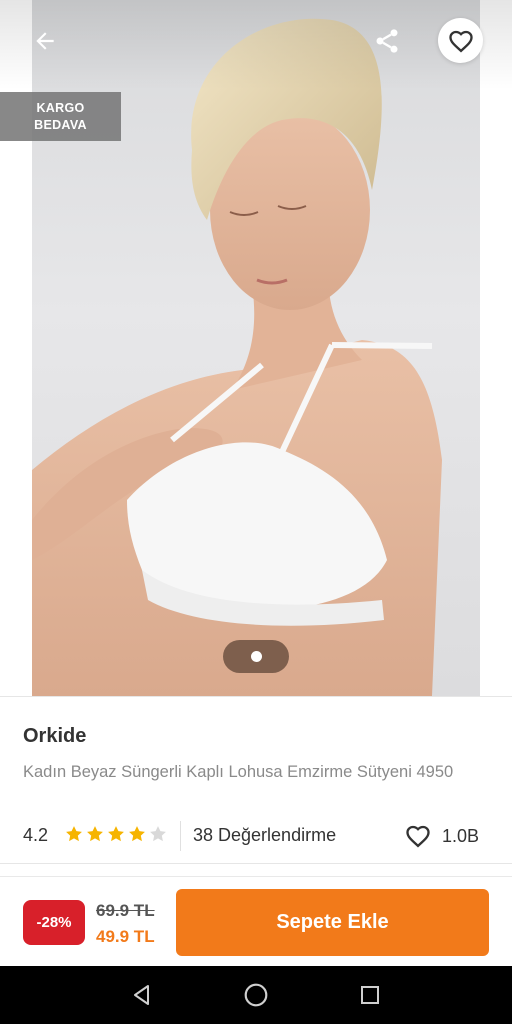 The width and height of the screenshot is (512, 1024). What do you see at coordinates (60, 124) in the screenshot?
I see `badge-line-2: BEDAVA` at bounding box center [60, 124].